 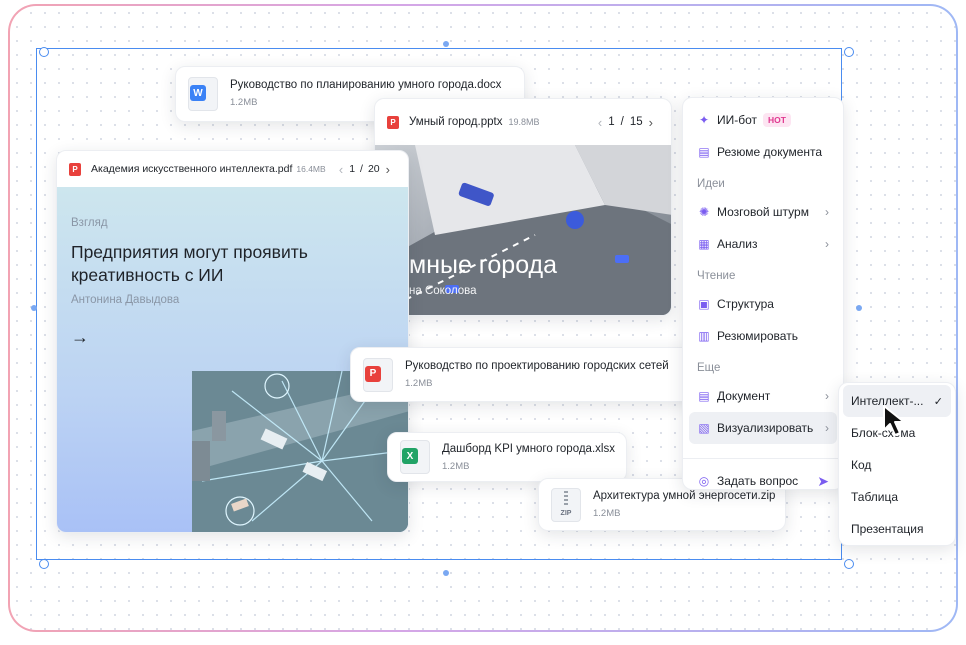 What do you see at coordinates (443, 291) in the screenshot?
I see `slide-author: на Соколова` at bounding box center [443, 291].